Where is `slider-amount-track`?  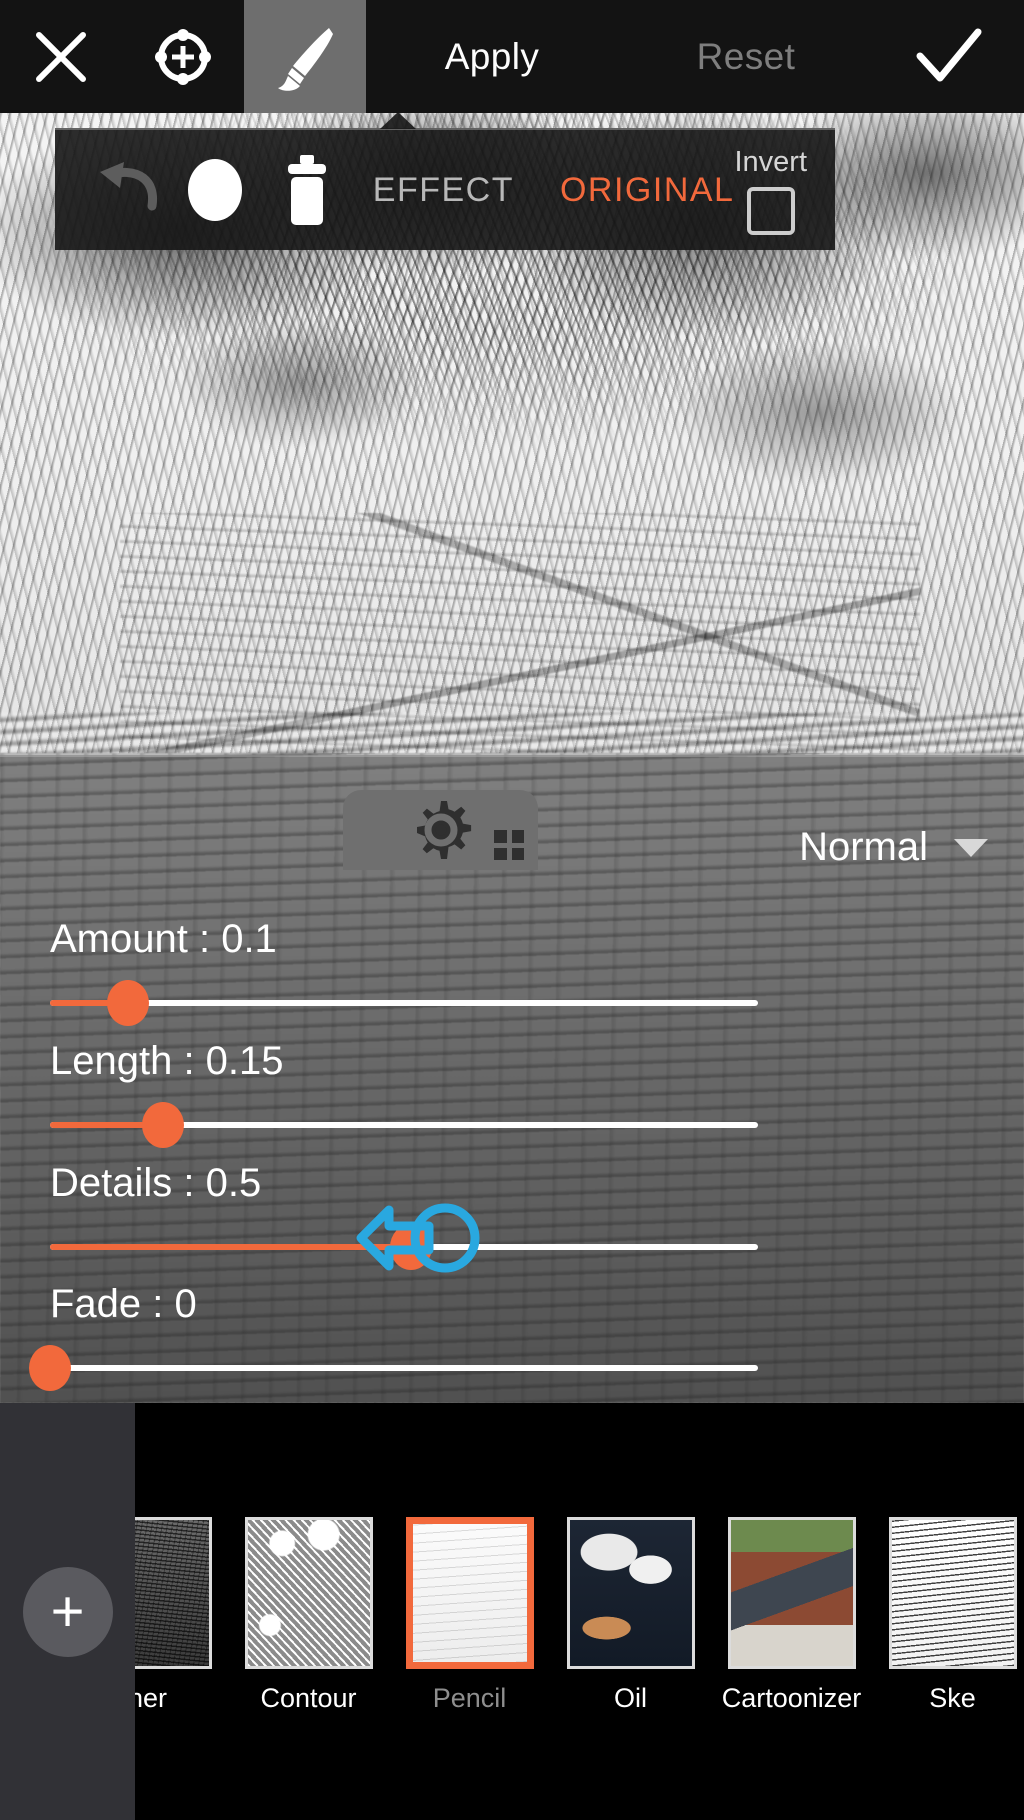
slider-amount-track is located at coordinates (404, 1003).